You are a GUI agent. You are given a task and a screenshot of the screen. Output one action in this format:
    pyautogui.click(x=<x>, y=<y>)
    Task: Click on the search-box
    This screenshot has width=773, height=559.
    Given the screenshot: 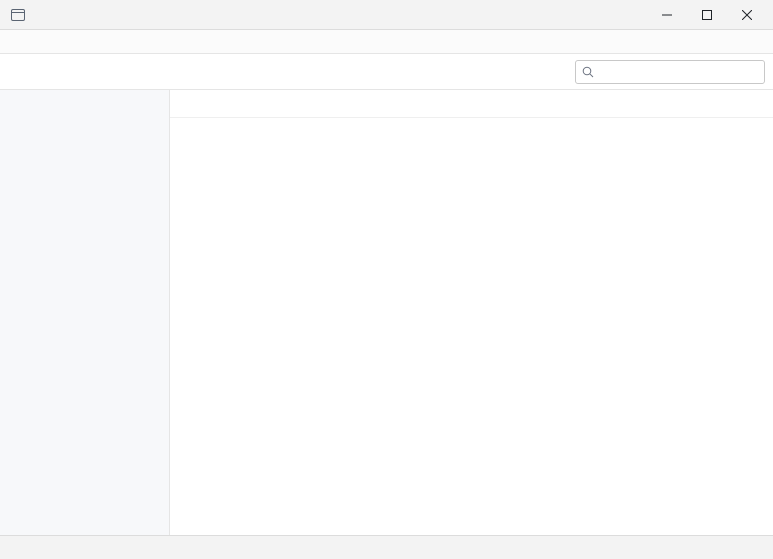 What is the action you would take?
    pyautogui.click(x=670, y=71)
    